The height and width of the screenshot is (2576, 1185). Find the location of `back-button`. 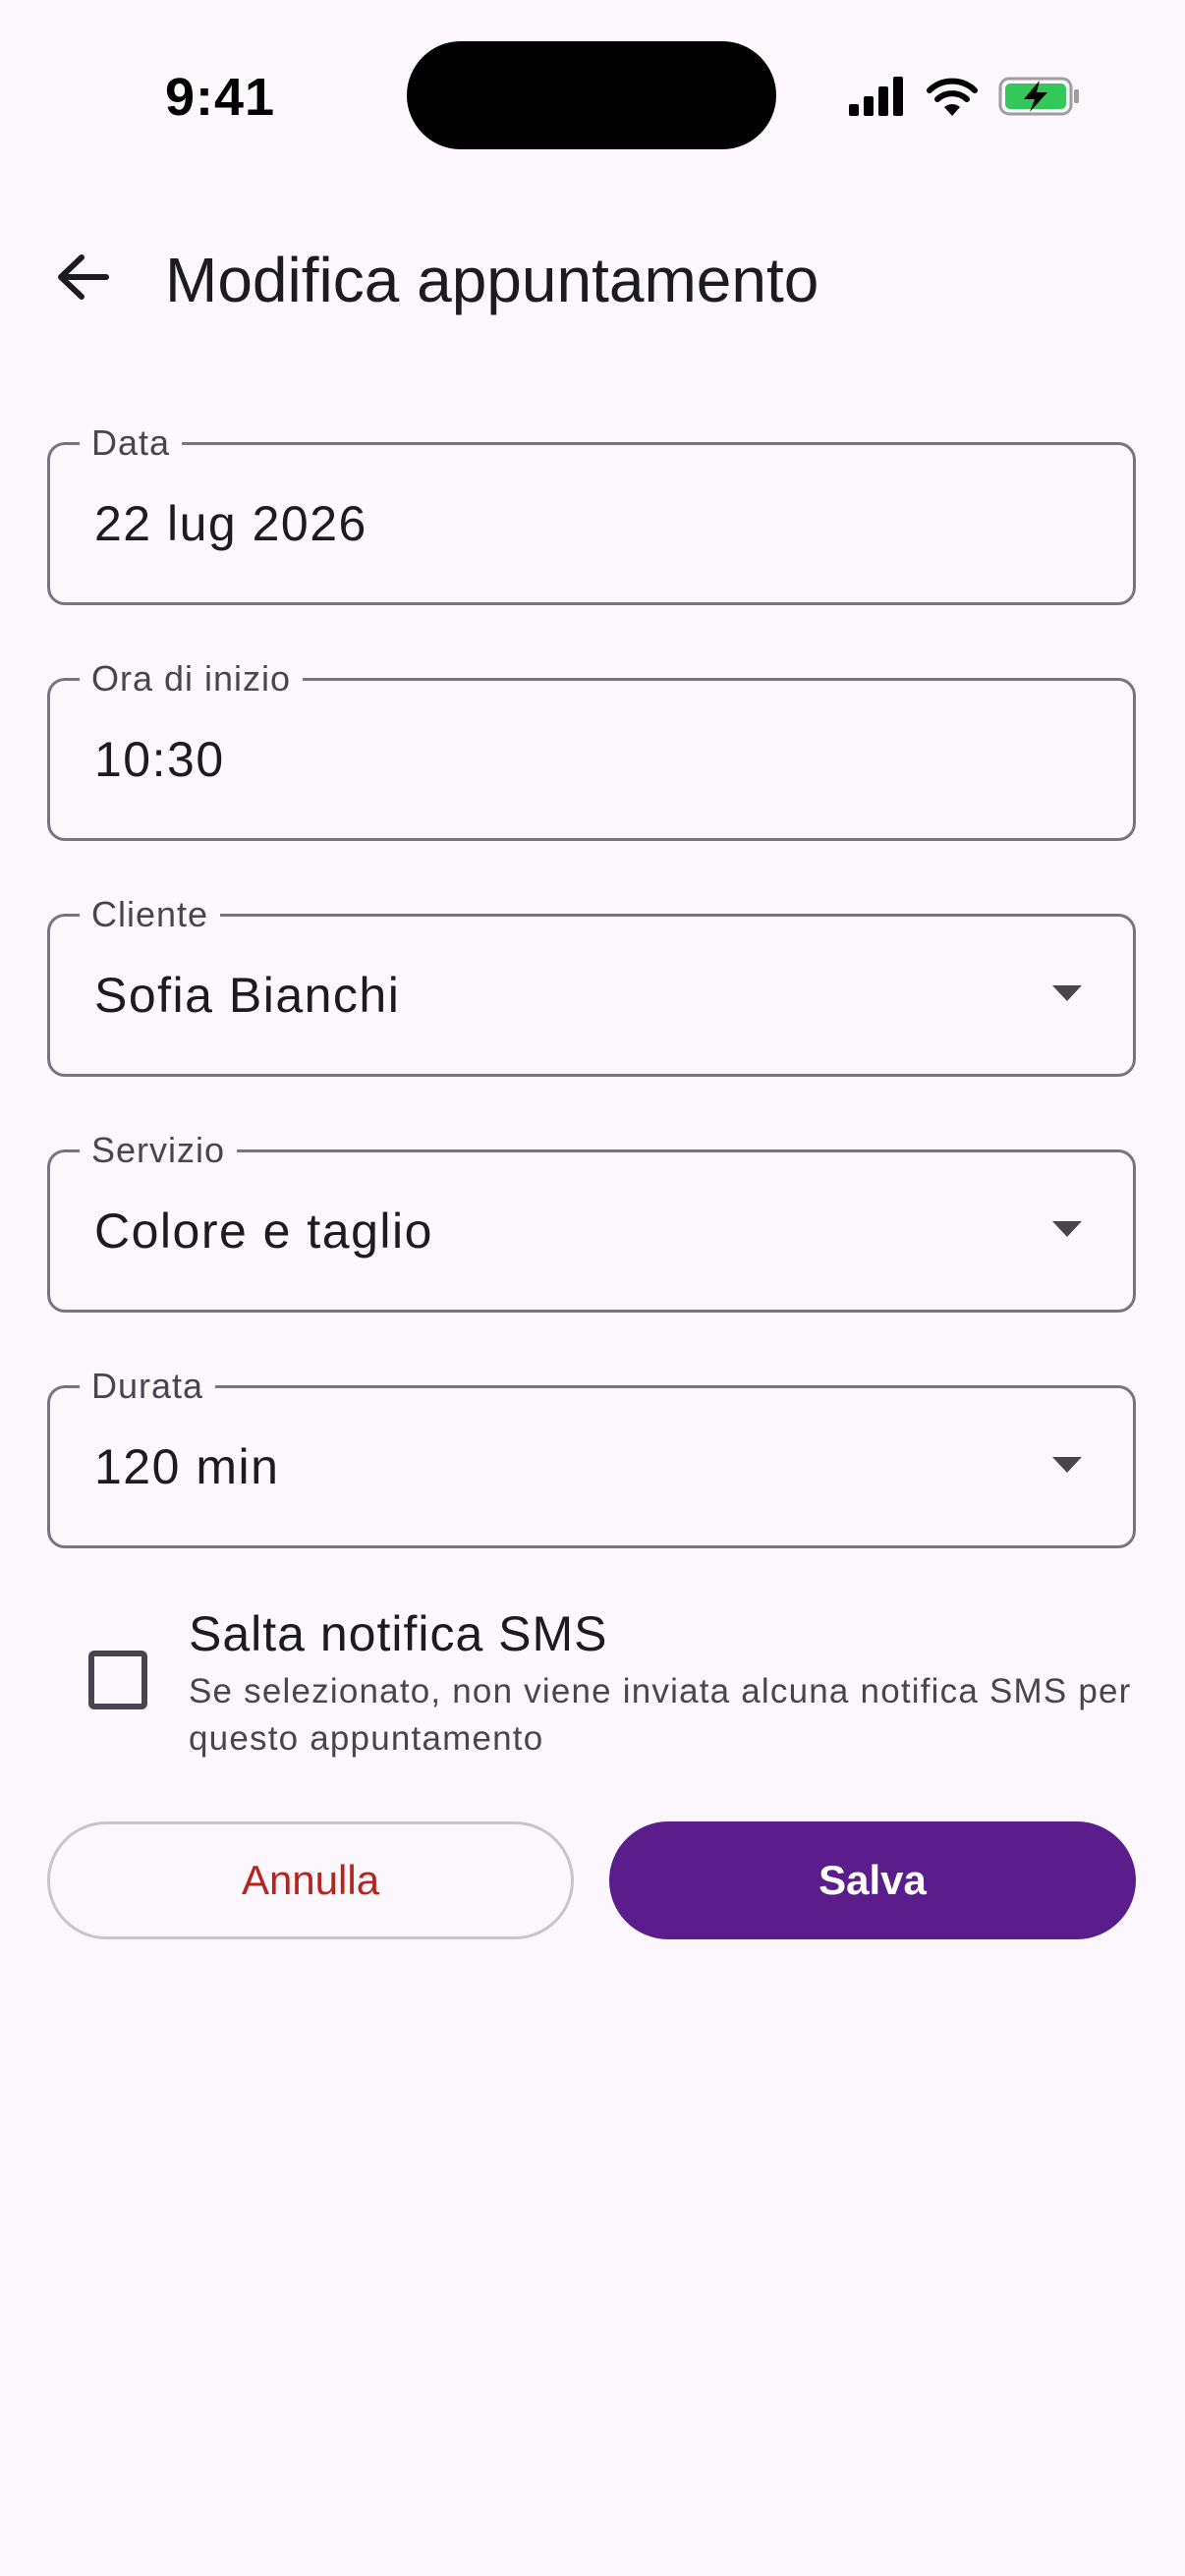

back-button is located at coordinates (83, 277).